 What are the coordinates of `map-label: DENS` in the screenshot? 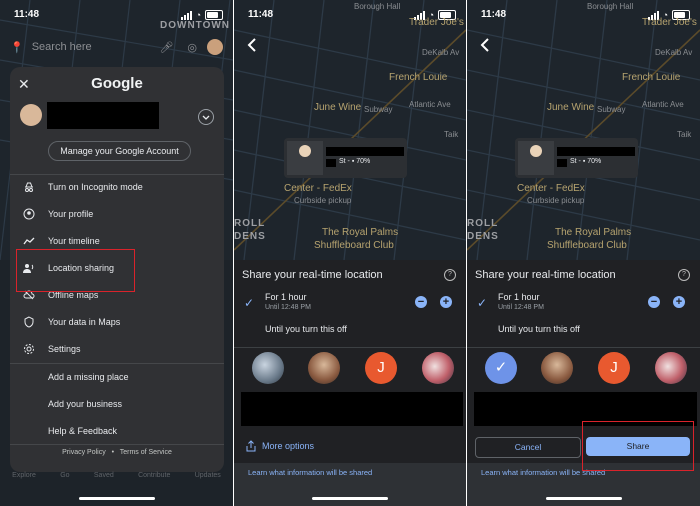 It's located at (483, 236).